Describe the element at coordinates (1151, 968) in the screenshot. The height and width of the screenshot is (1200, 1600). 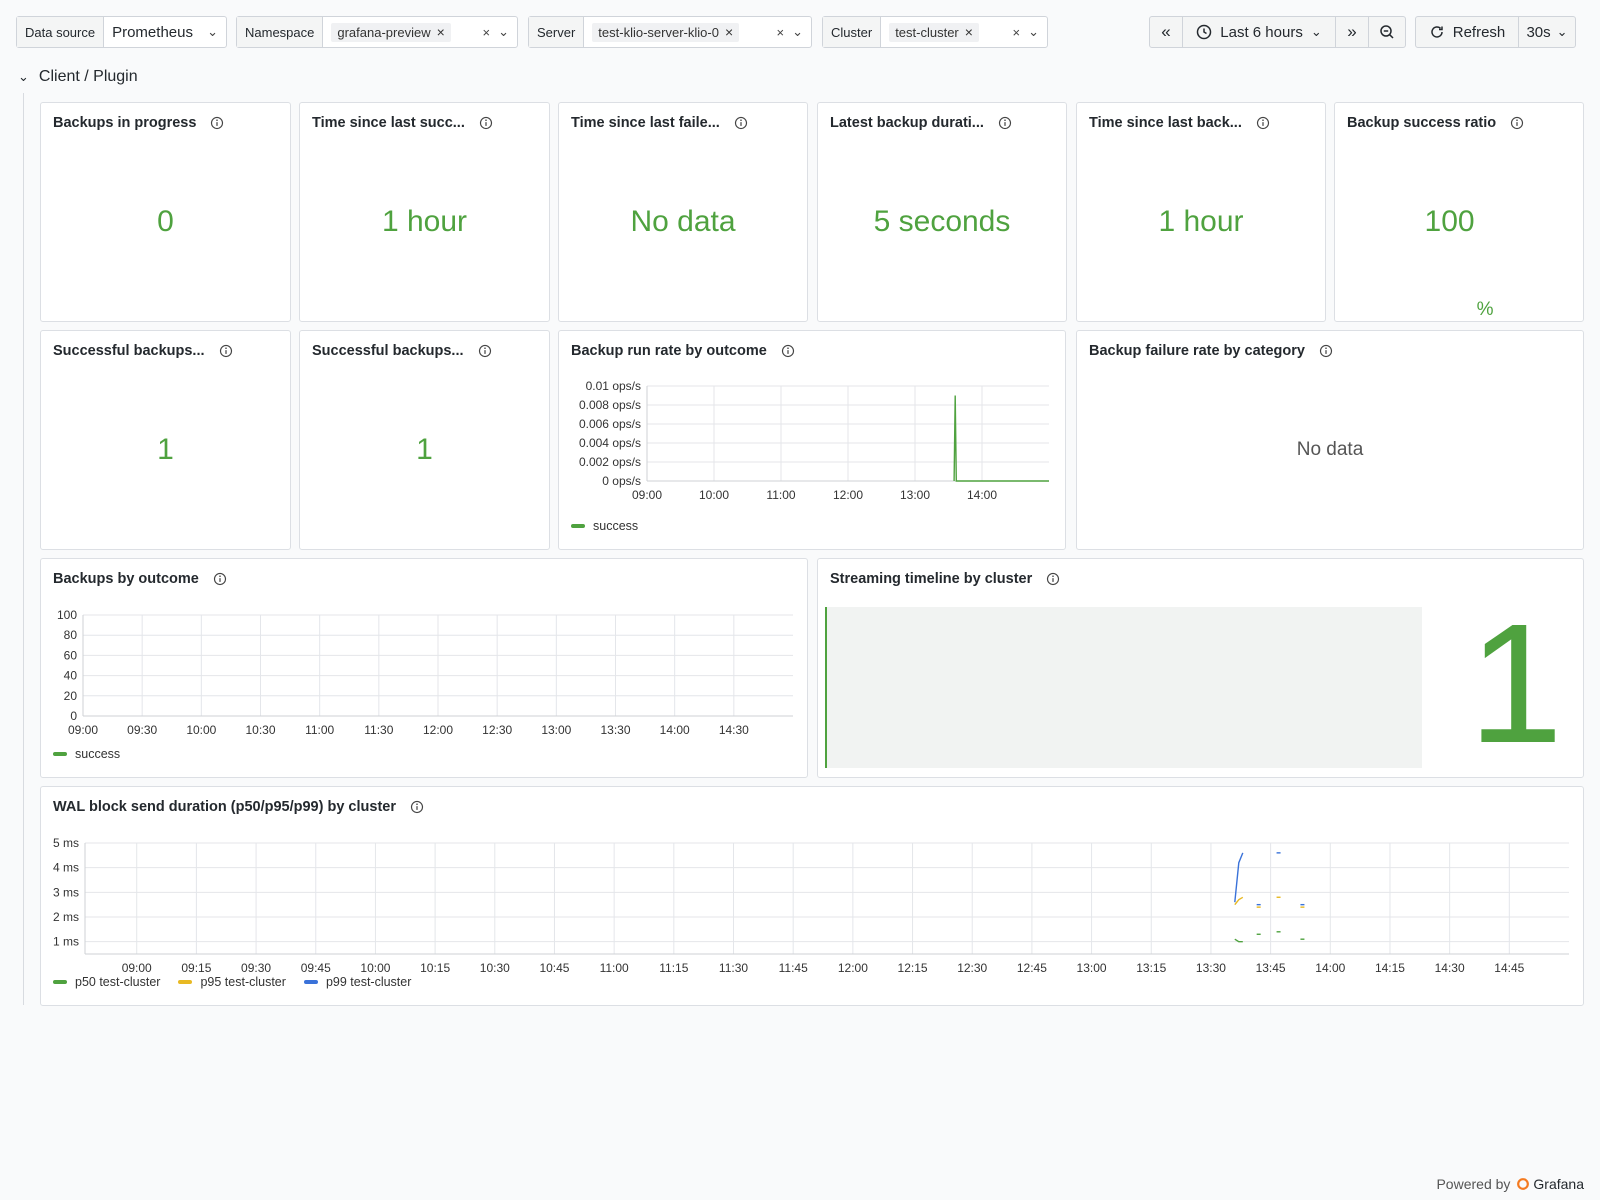
I see `x-tick-label: 13:15` at that location.